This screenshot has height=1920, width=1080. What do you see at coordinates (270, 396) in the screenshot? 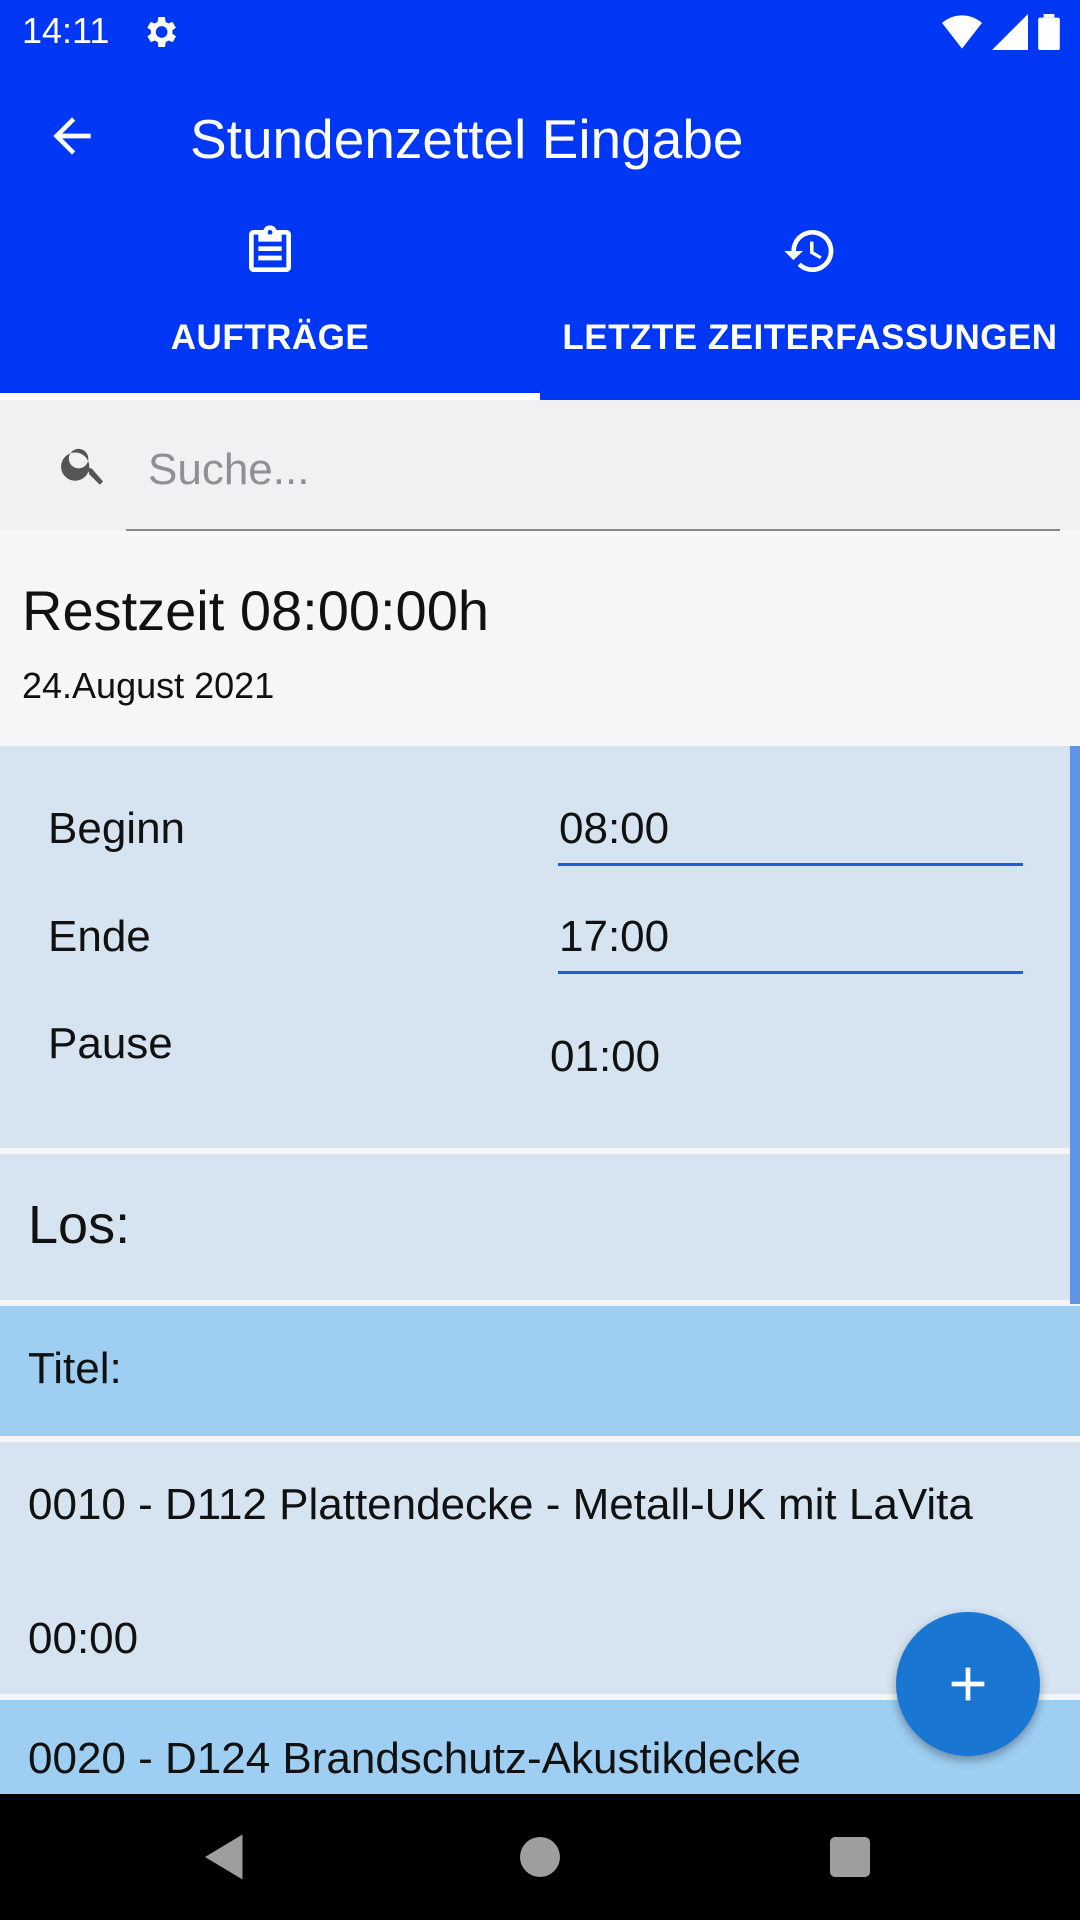
I see `tab-indicator` at bounding box center [270, 396].